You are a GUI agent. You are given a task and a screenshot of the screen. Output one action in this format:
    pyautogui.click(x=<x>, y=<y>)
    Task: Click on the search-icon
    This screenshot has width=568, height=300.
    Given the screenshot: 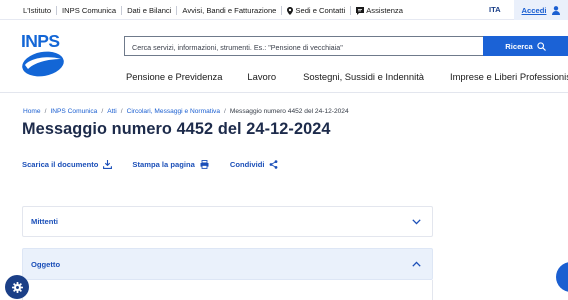 What is the action you would take?
    pyautogui.click(x=541, y=46)
    